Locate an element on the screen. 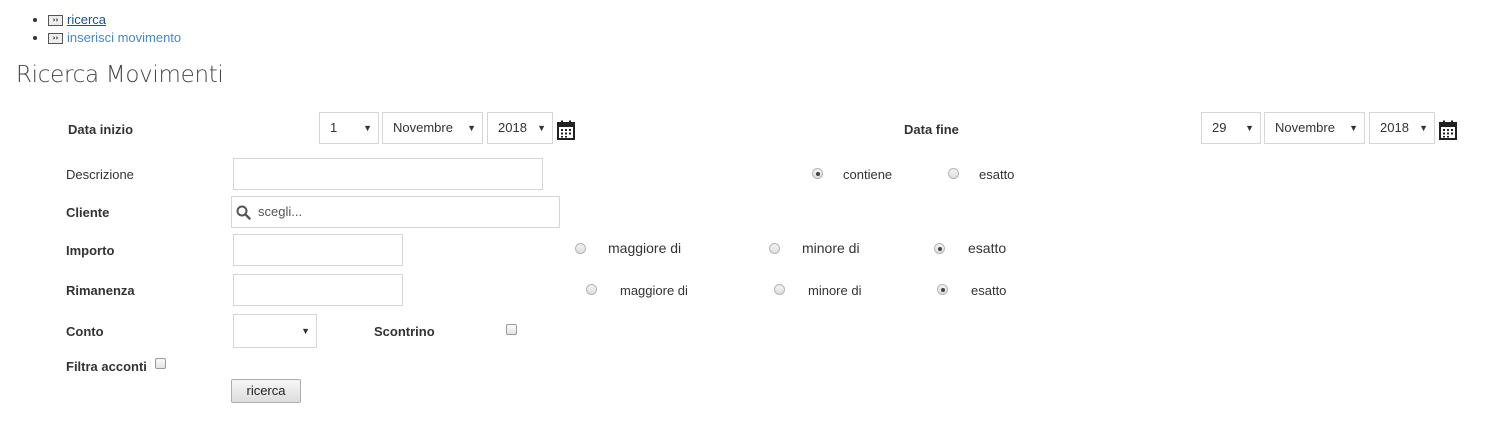 This screenshot has height=432, width=1501. search-icon is located at coordinates (243, 212).